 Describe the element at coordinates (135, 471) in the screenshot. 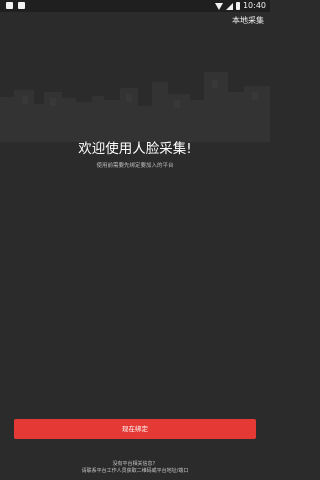

I see `footer-hint: 请联系平台工作人员获取二维码或平台地址/端口` at that location.